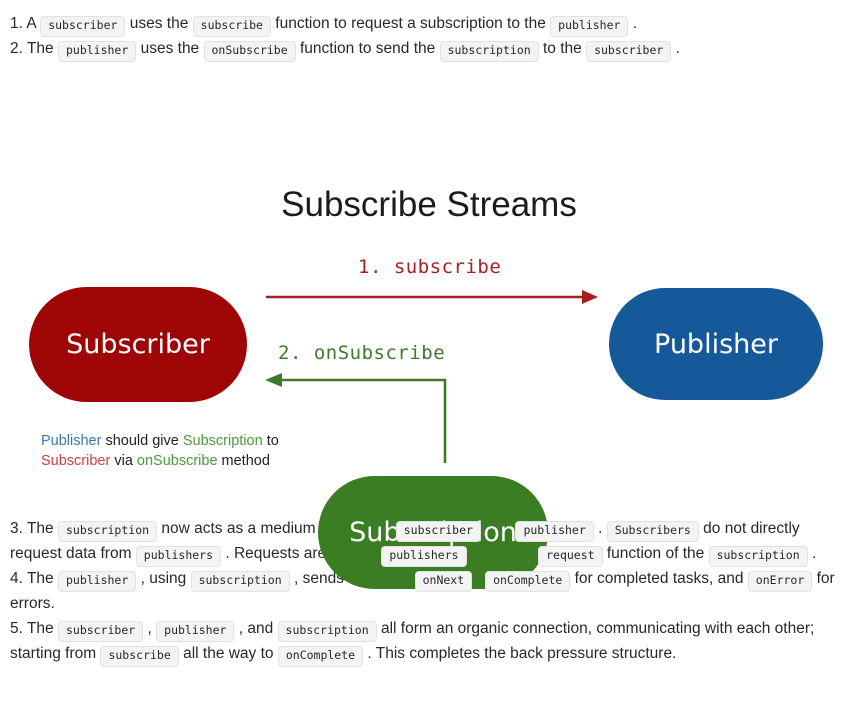 This screenshot has width=858, height=728. Describe the element at coordinates (18, 528) in the screenshot. I see `list-item-number: 3.` at that location.